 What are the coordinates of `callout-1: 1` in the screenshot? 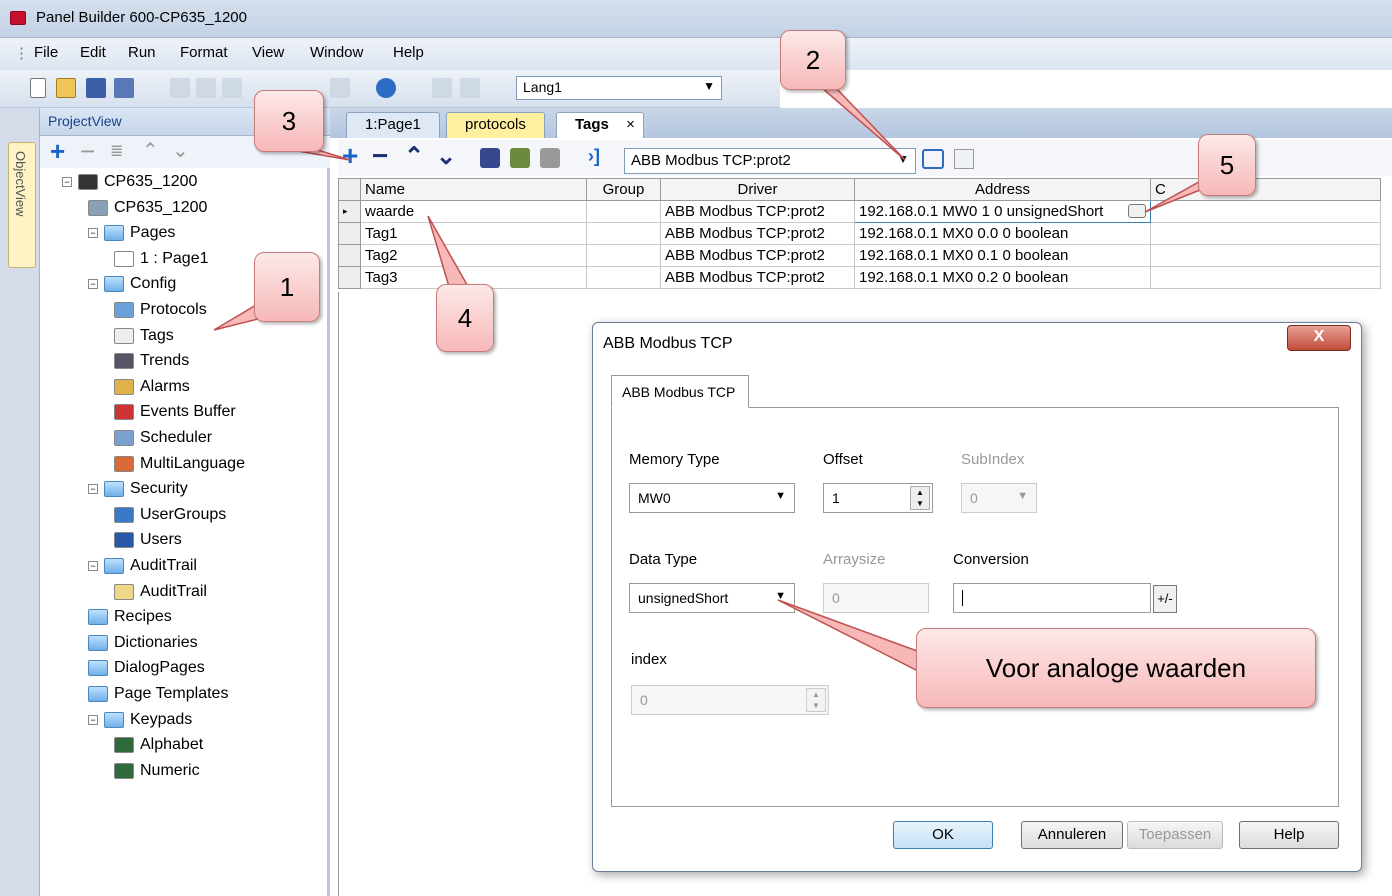 It's located at (287, 287).